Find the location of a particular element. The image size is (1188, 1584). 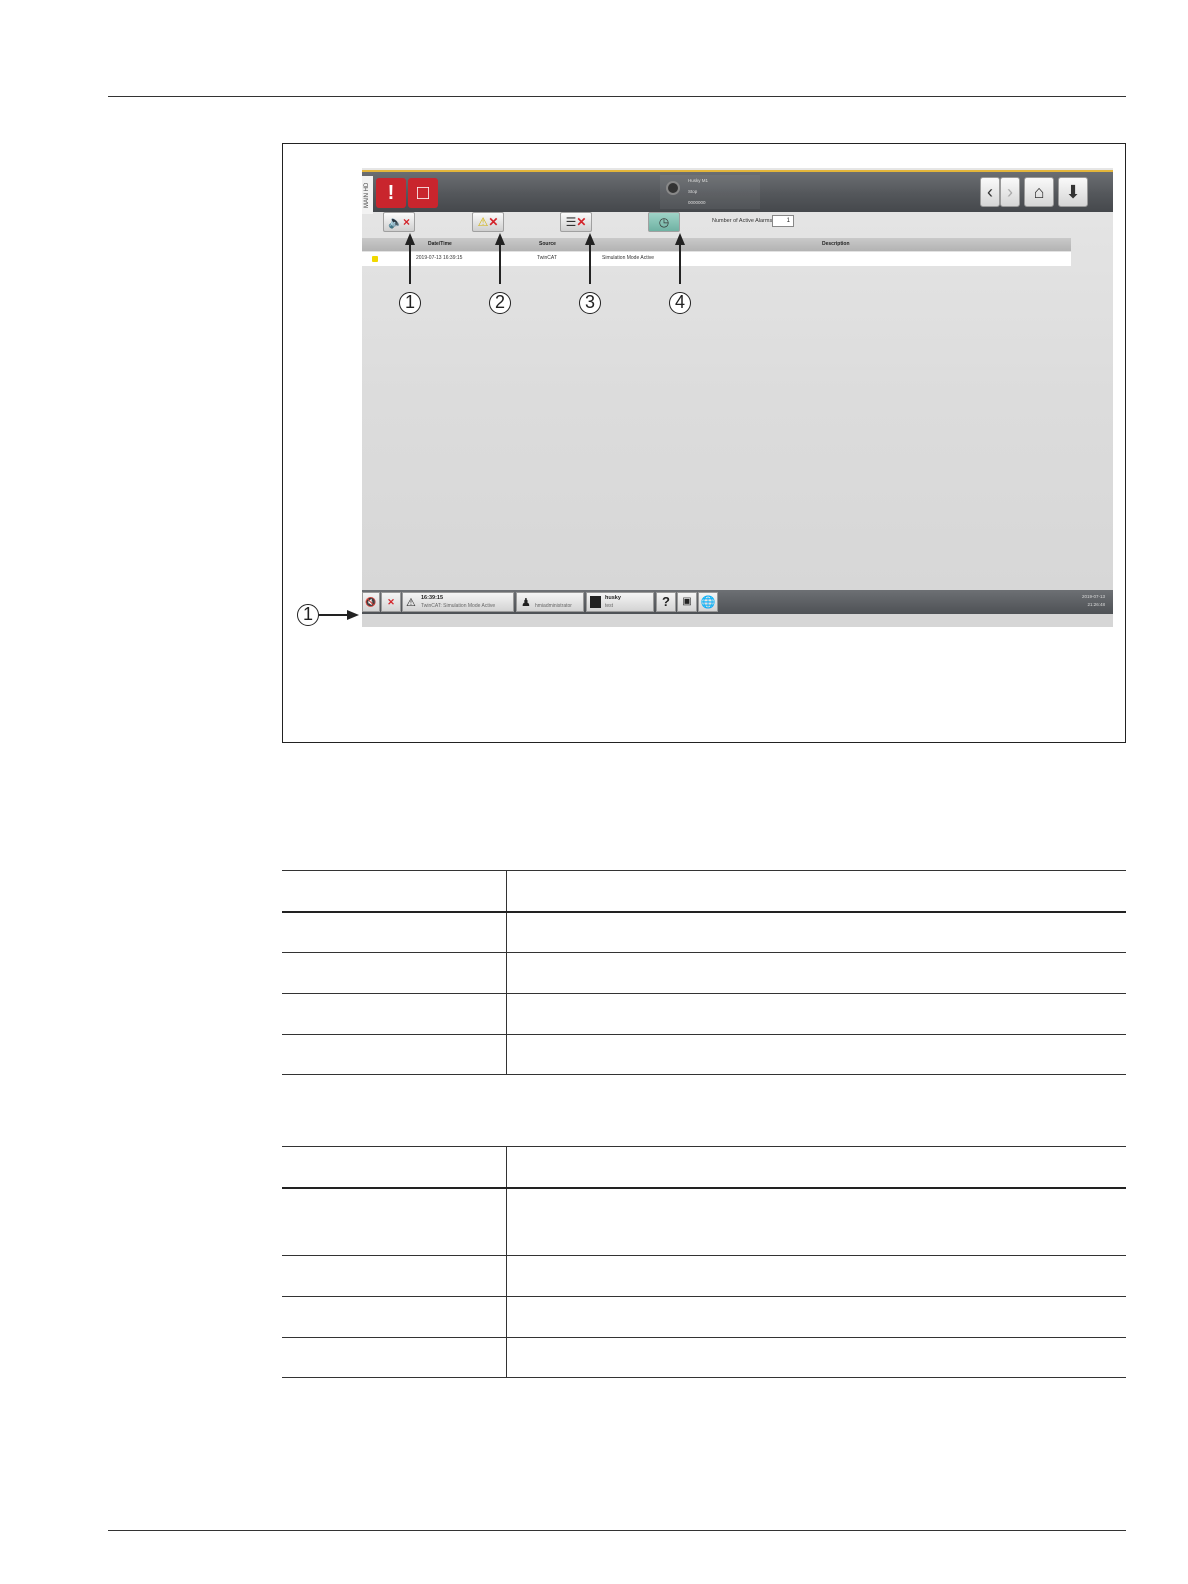

alarm-banner-time: 16:39:15 is located at coordinates (432, 598).